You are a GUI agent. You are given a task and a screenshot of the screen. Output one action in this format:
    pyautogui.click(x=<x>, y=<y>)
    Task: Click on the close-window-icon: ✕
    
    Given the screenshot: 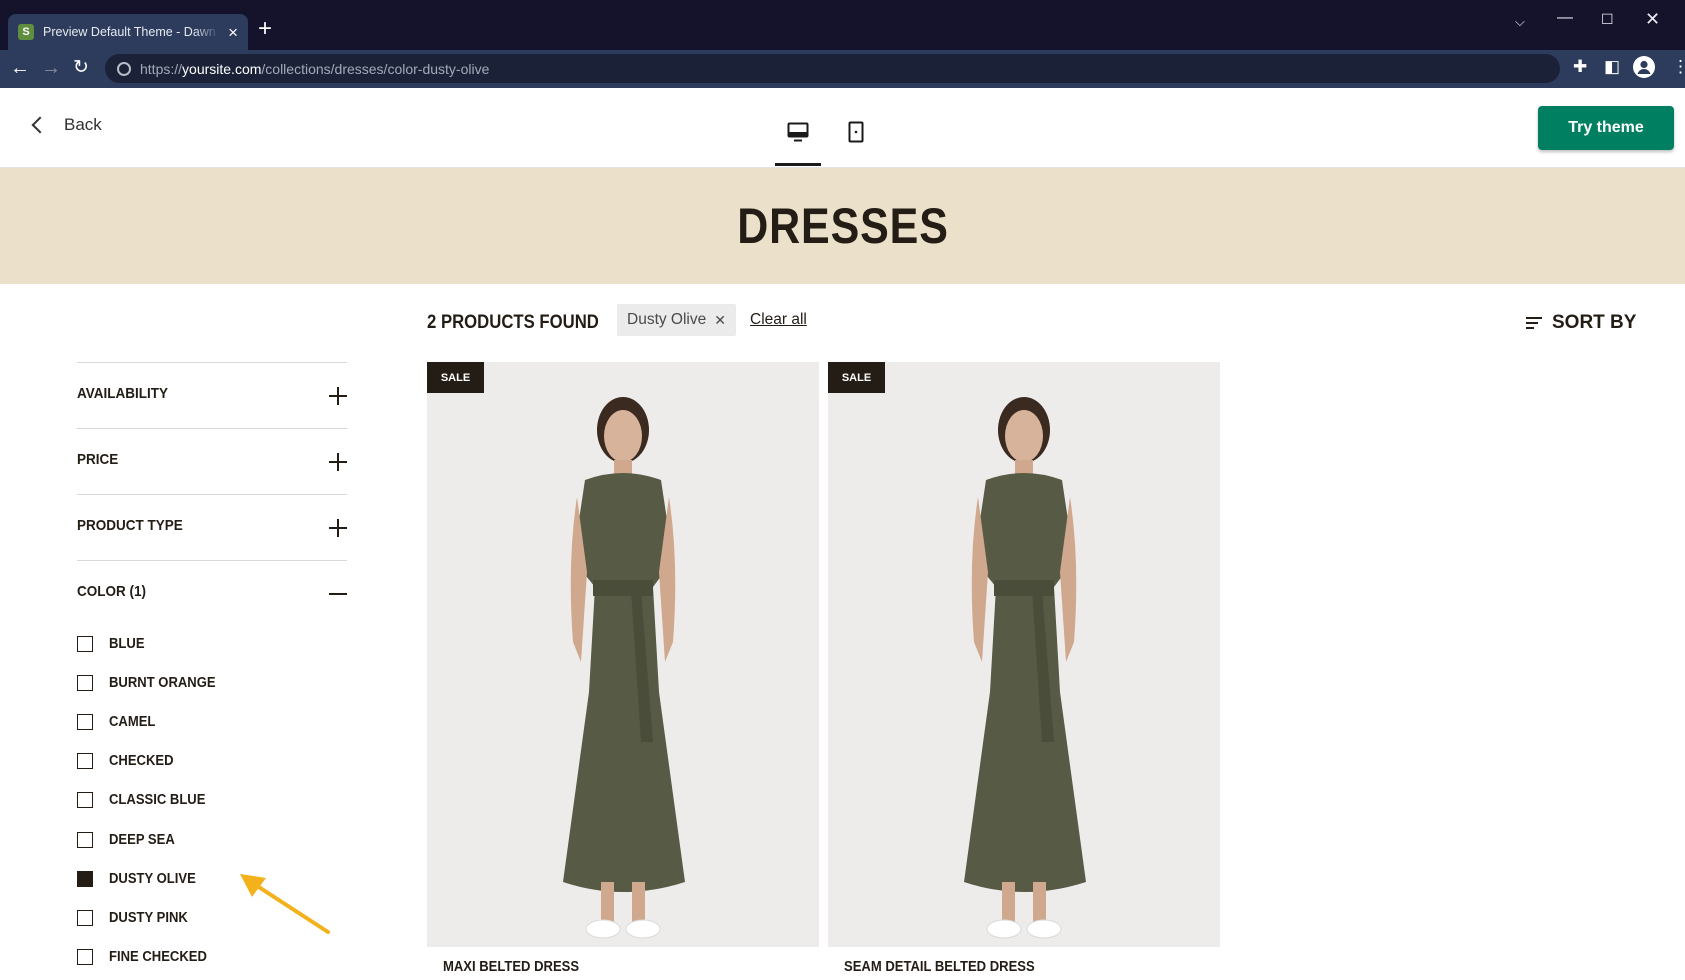 What is the action you would take?
    pyautogui.click(x=1652, y=19)
    